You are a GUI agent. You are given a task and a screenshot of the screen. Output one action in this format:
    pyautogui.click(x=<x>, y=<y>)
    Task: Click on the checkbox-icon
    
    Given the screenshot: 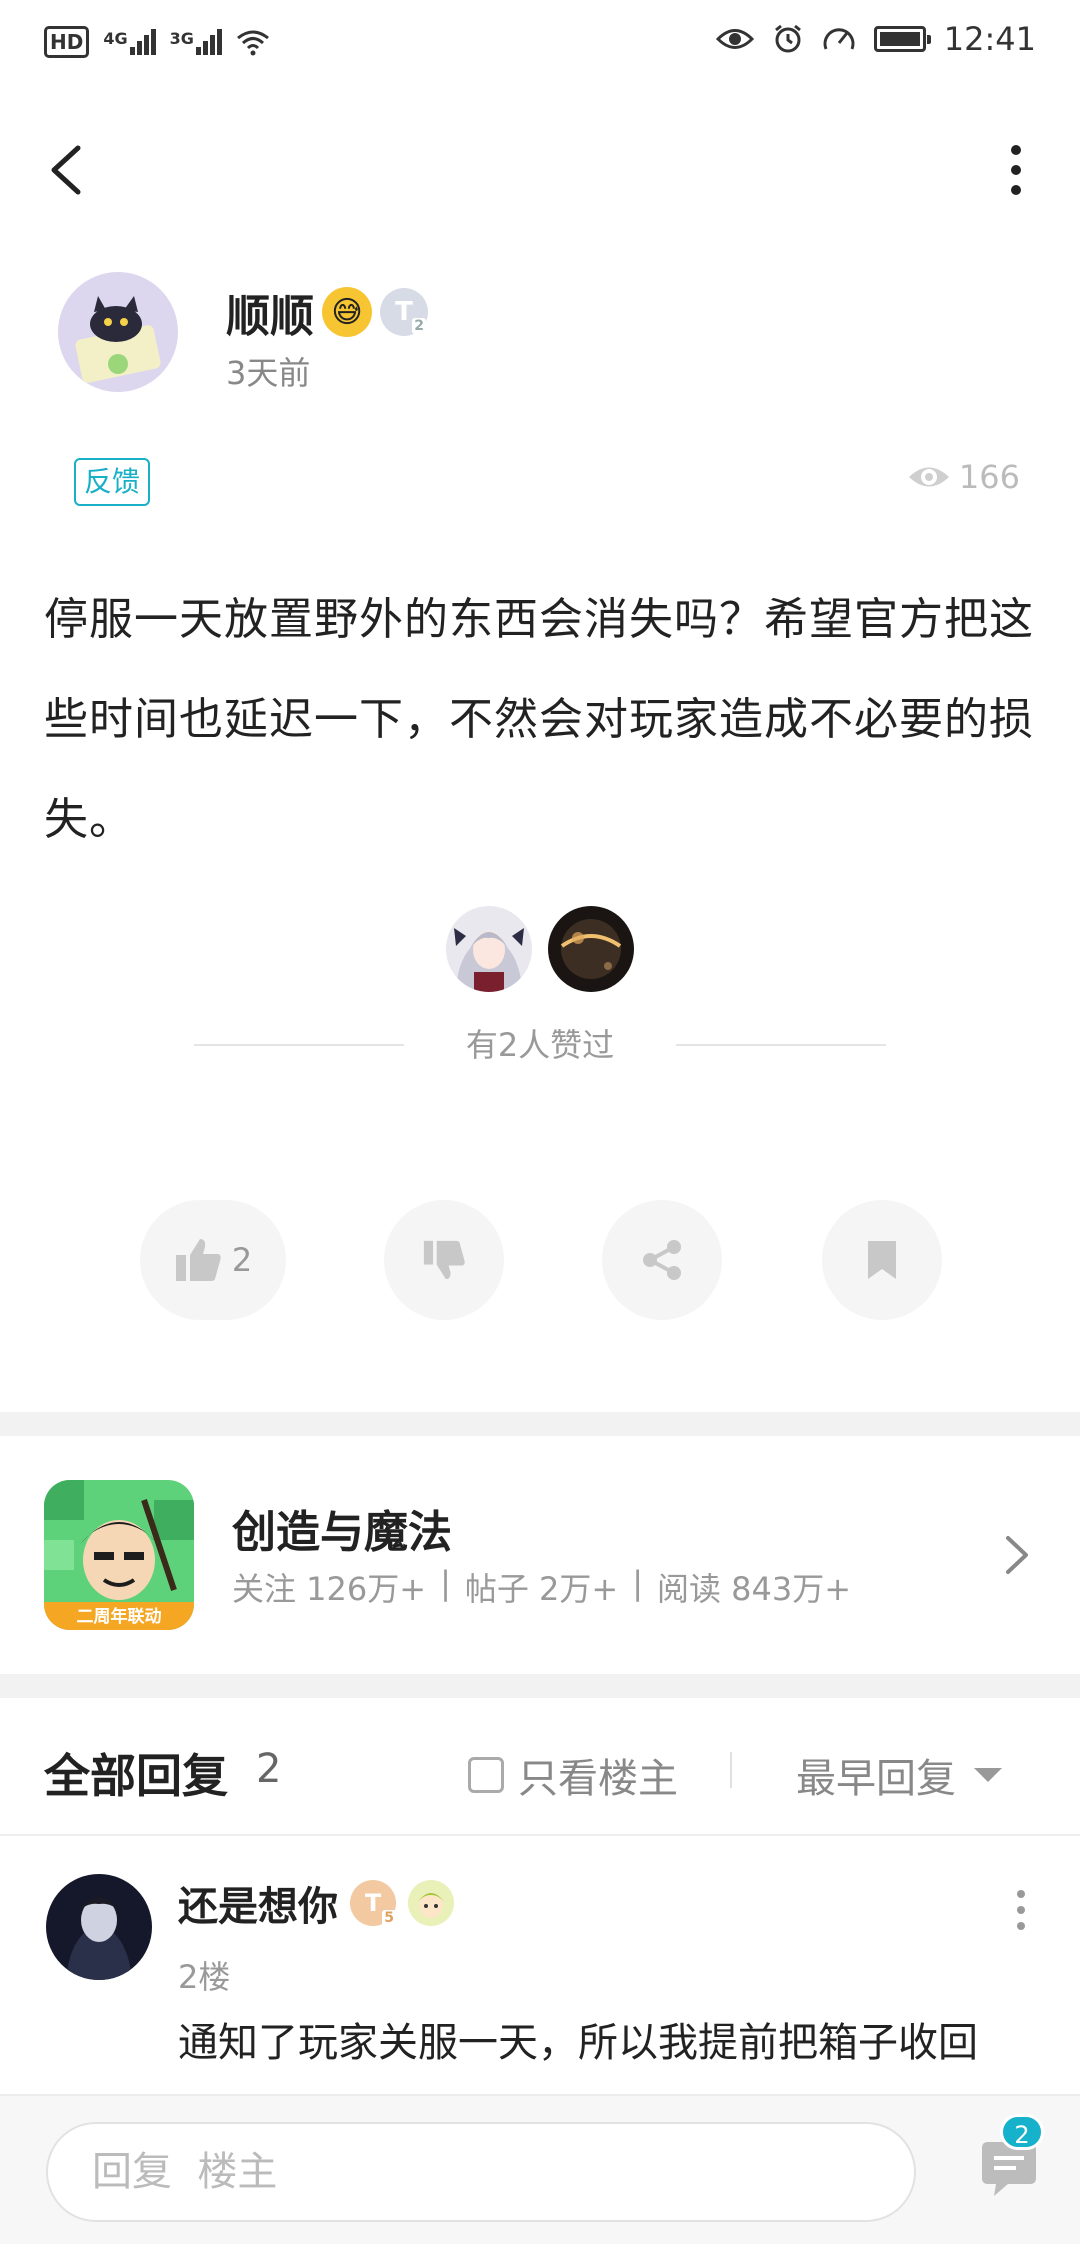 What is the action you would take?
    pyautogui.click(x=486, y=1775)
    